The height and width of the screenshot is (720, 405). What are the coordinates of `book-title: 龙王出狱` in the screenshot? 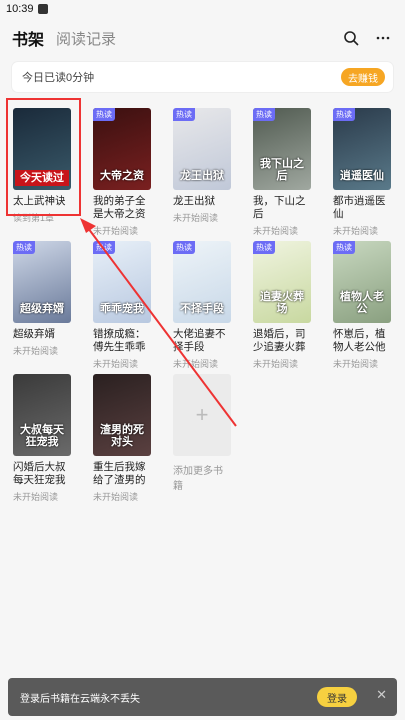 It's located at (194, 201).